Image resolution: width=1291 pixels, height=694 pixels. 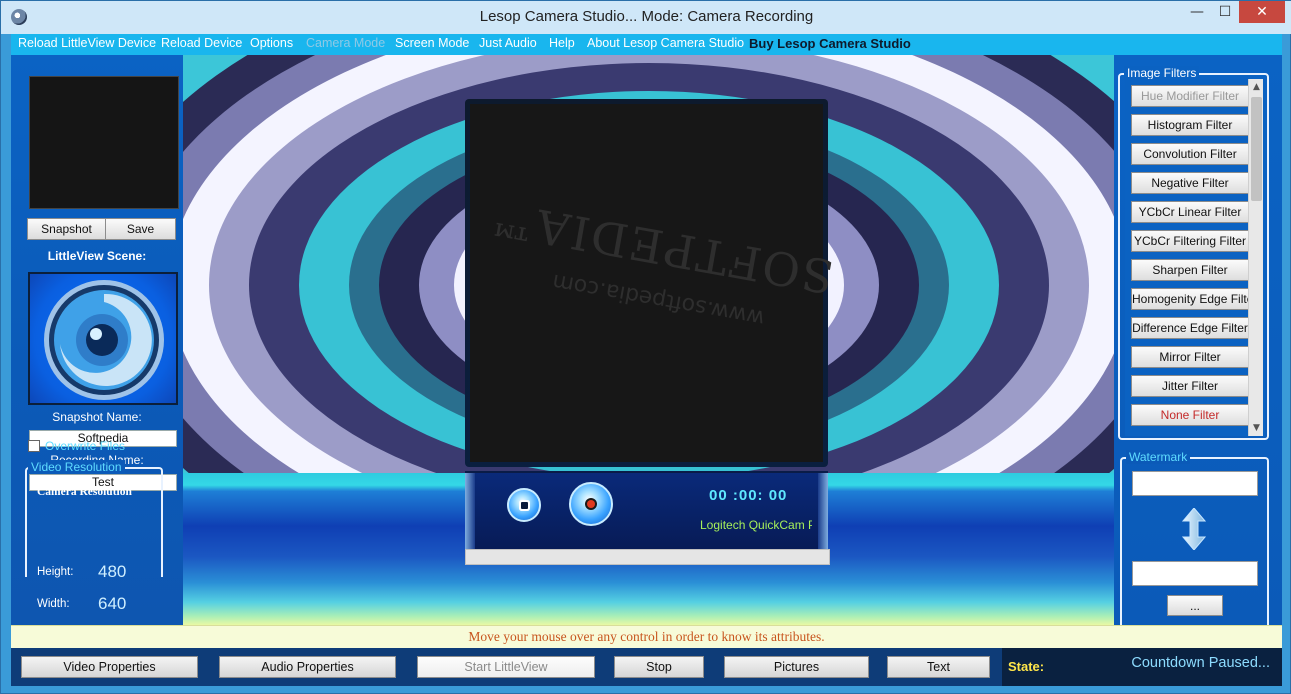 I want to click on littleview-scene, so click(x=103, y=338).